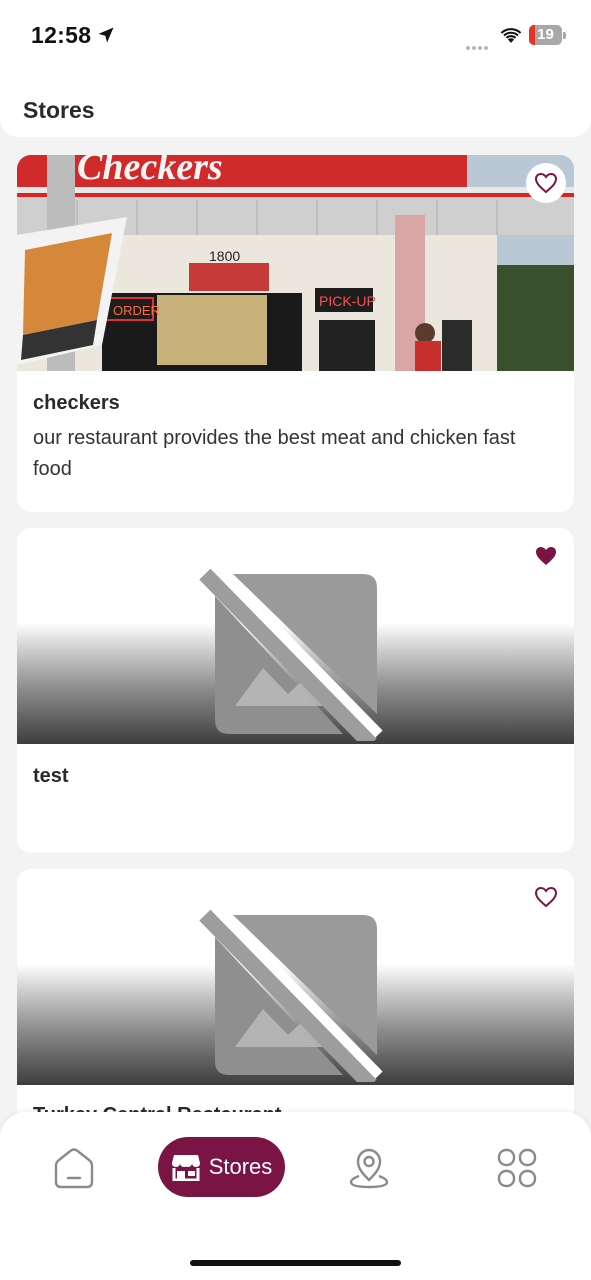 This screenshot has width=591, height=1280. What do you see at coordinates (61, 35) in the screenshot?
I see `status-time: 12:58` at bounding box center [61, 35].